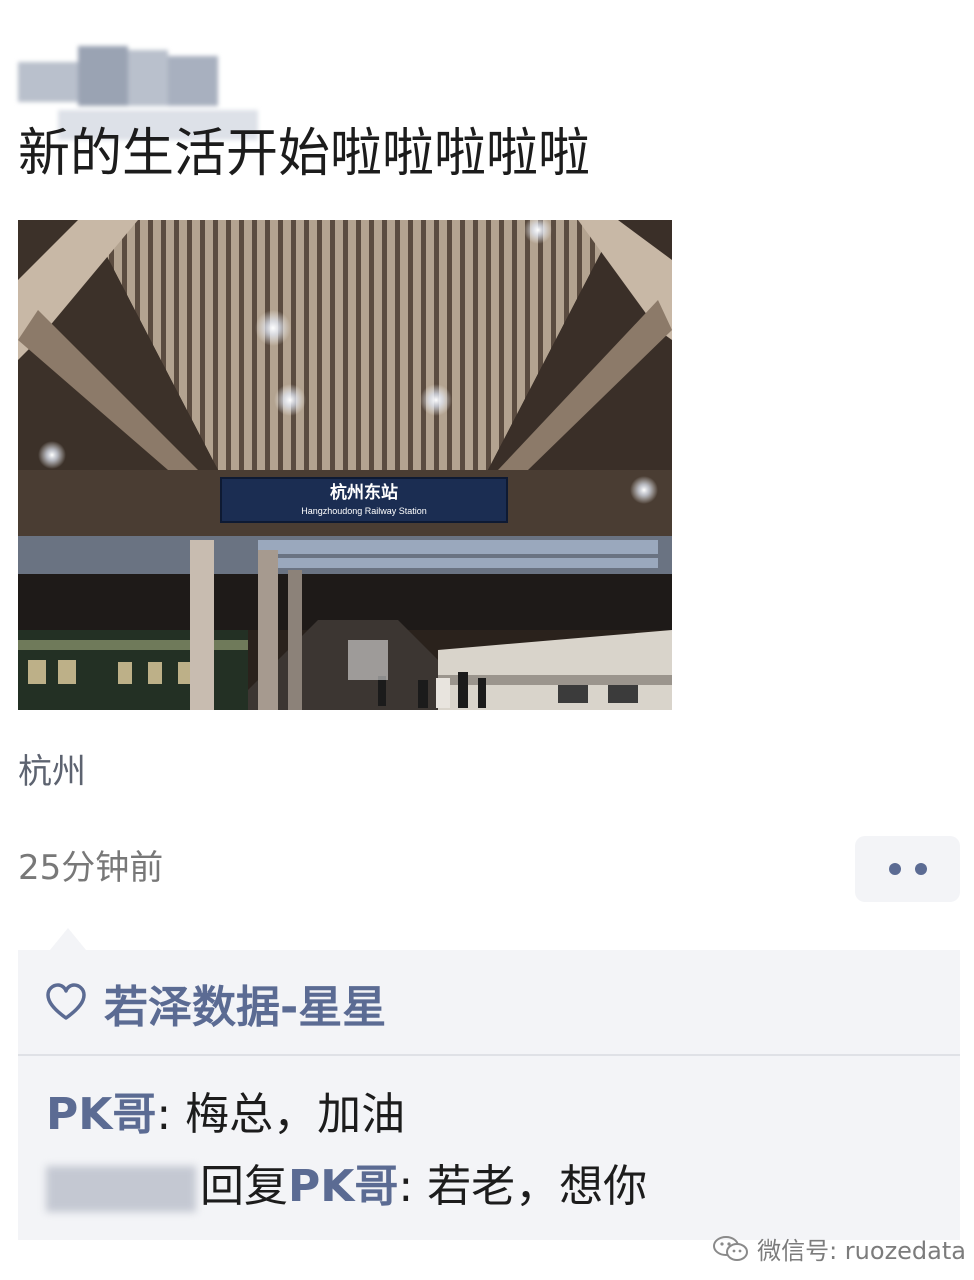 The height and width of the screenshot is (1280, 974). What do you see at coordinates (245, 1003) in the screenshot?
I see `liker-name: 若泽数据-星星` at bounding box center [245, 1003].